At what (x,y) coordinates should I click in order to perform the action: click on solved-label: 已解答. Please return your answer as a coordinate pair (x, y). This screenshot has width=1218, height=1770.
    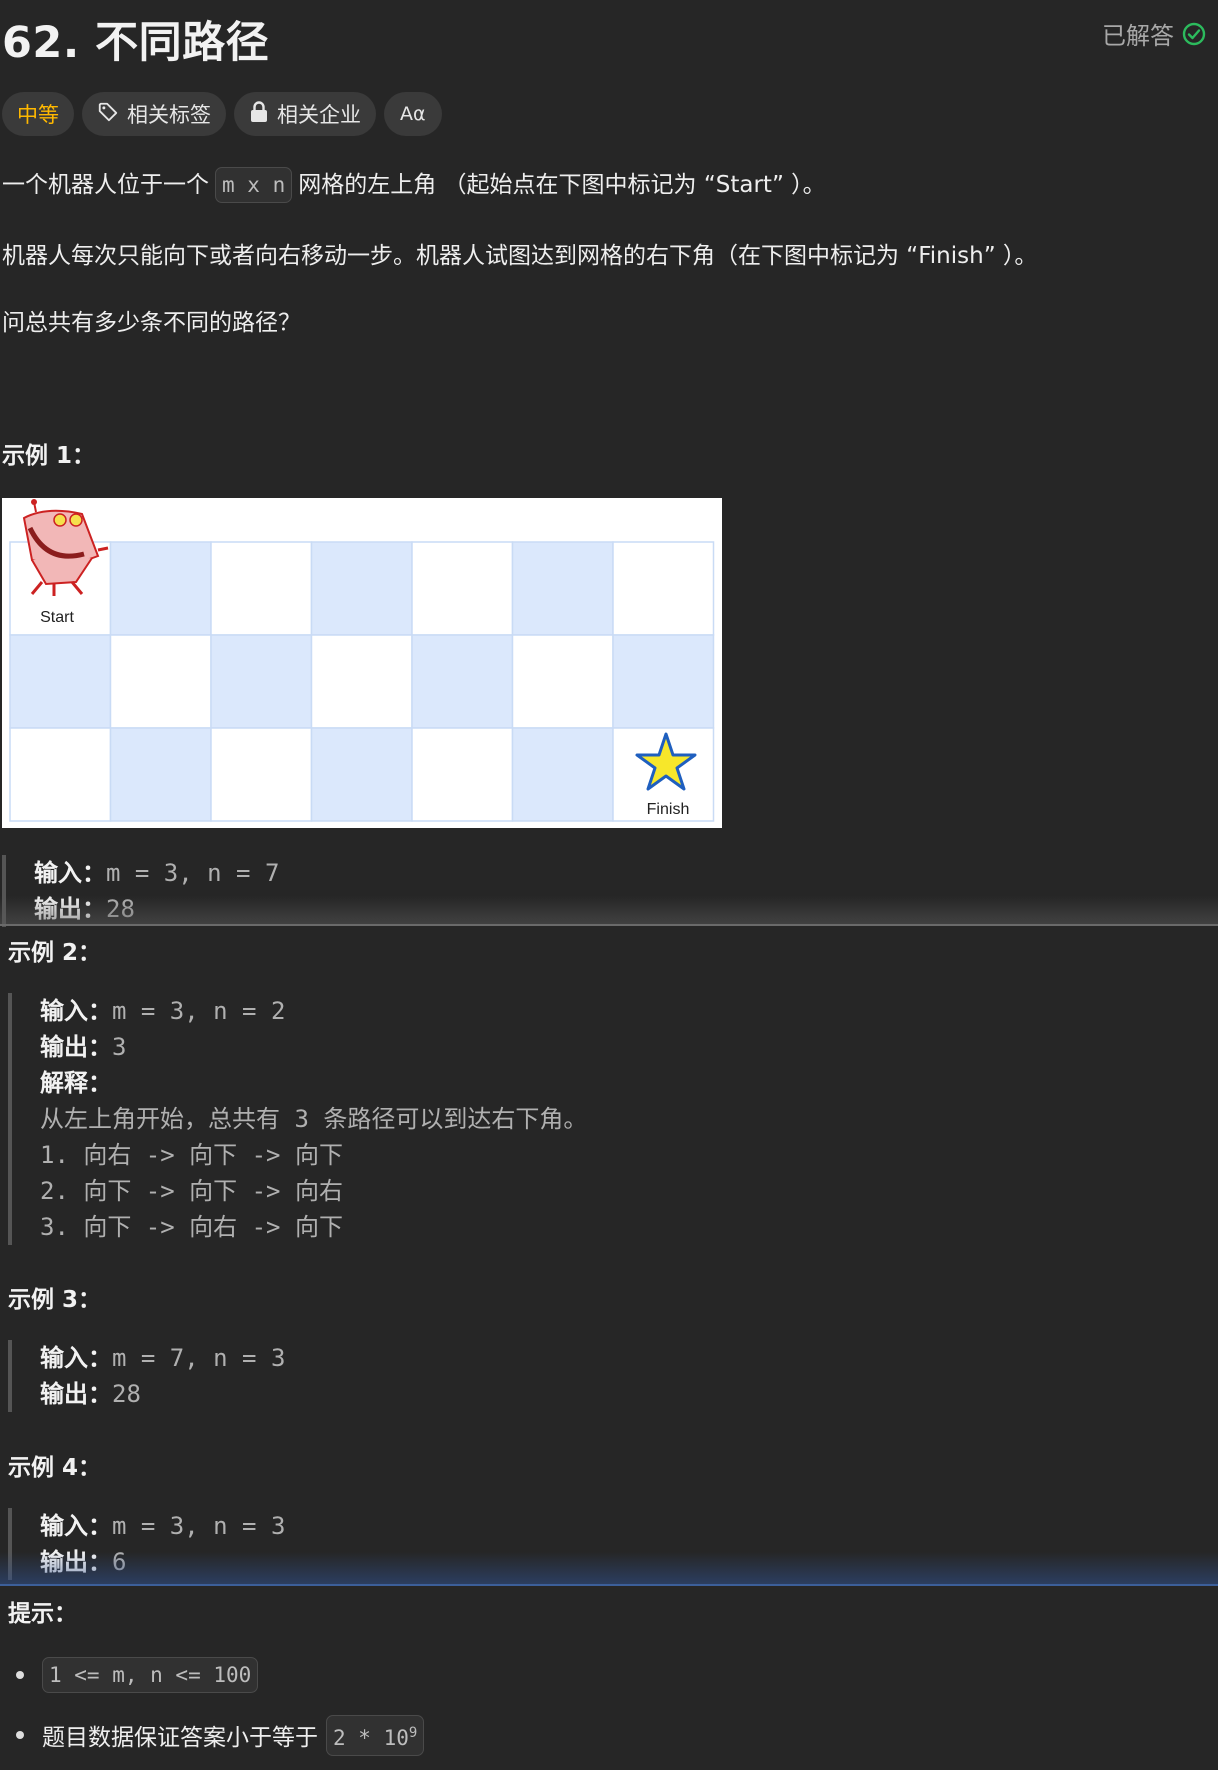
    Looking at the image, I should click on (1138, 36).